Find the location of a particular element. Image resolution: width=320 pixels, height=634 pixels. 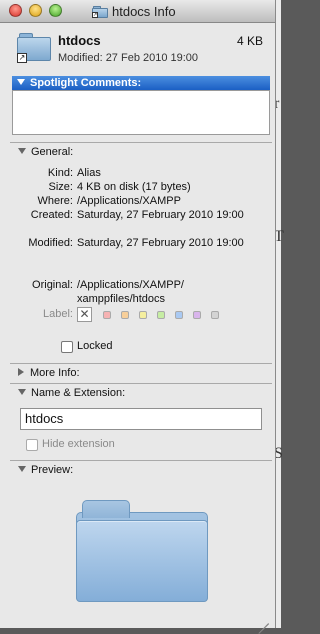

locked-label: Locked is located at coordinates (95, 346).